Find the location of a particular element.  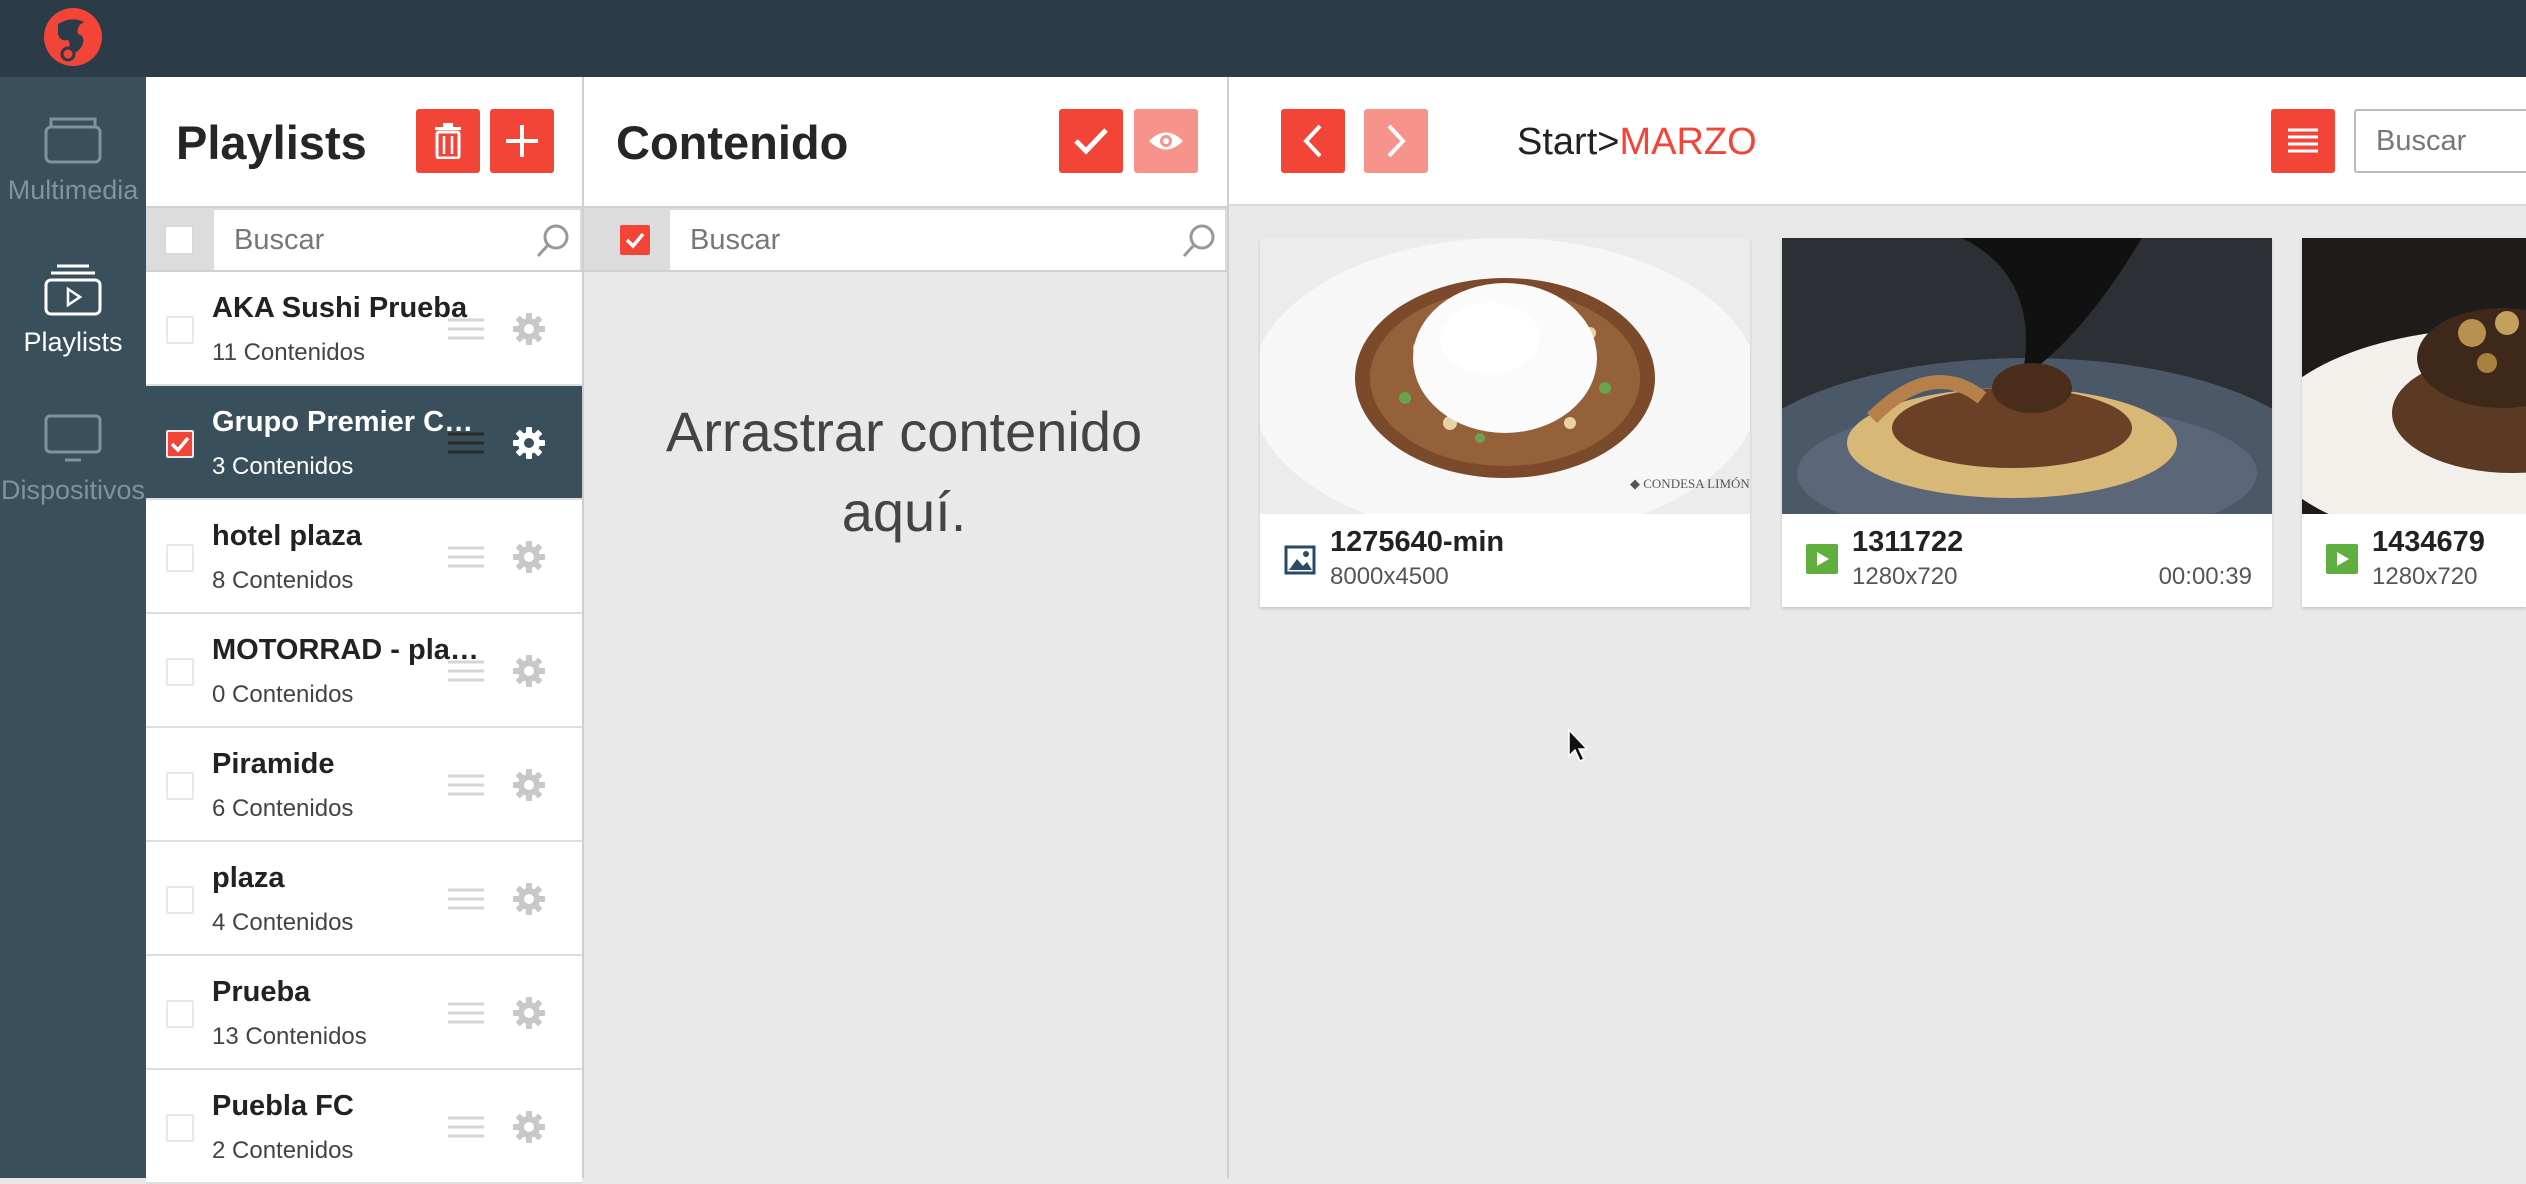

rail-item-dispositivos: Dispositivos is located at coordinates (73, 478).